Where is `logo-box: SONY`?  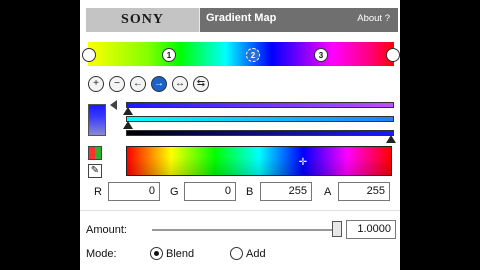
logo-box: SONY is located at coordinates (143, 20).